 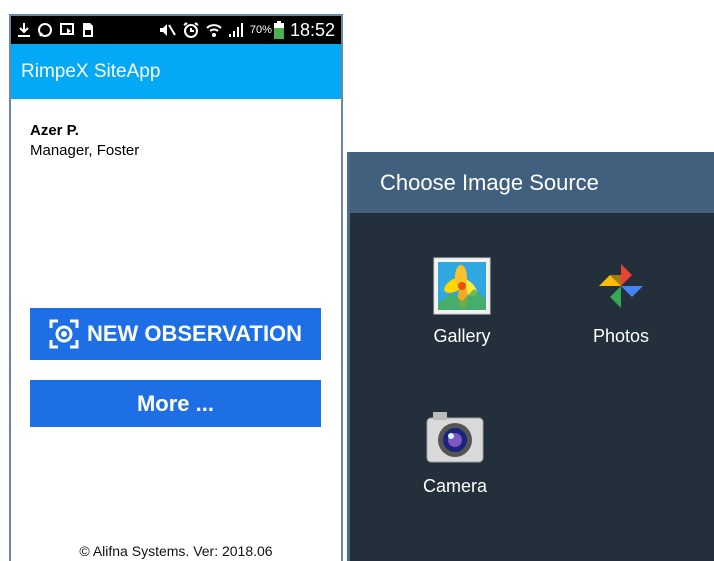 I want to click on status-bar-right: 70% 18:52, so click(x=246, y=30).